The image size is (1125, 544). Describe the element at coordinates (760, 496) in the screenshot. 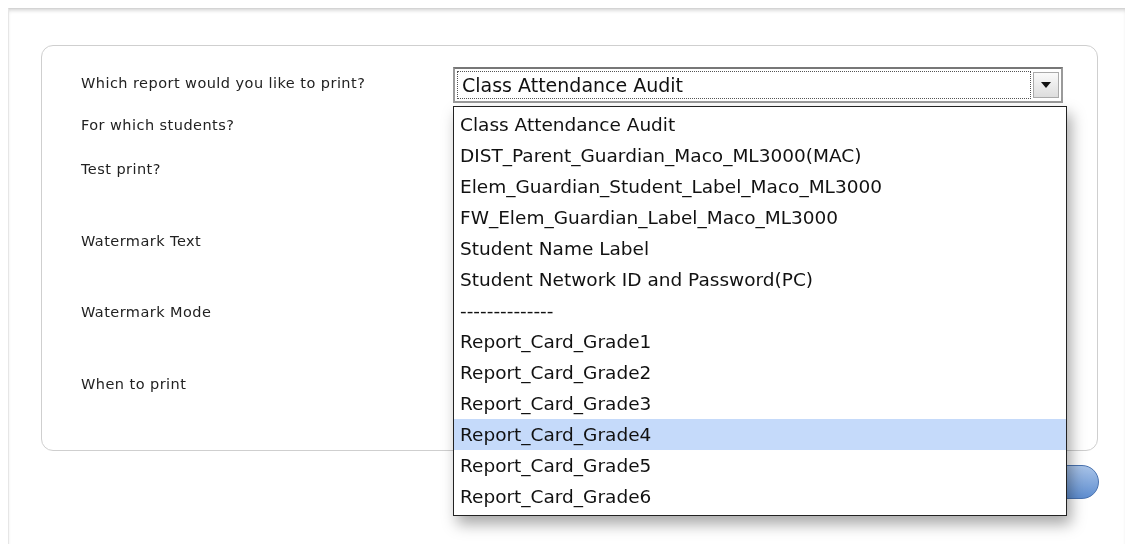

I see `dropdown-option: Report_Card_Grade6` at that location.